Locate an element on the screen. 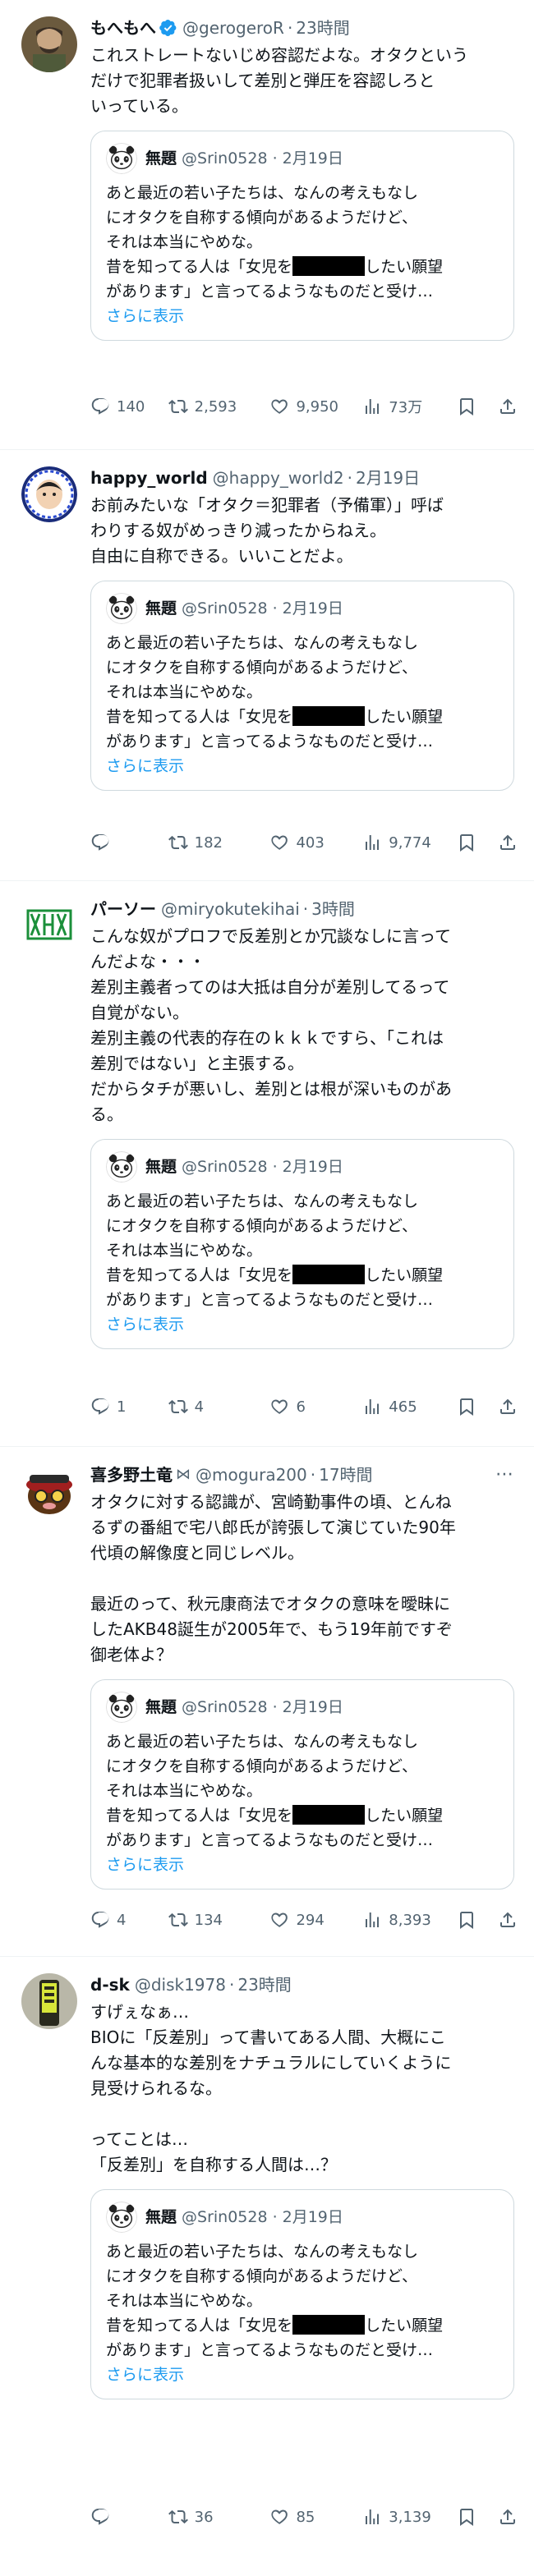 This screenshot has height=2576, width=534. like-button: 403 is located at coordinates (315, 842).